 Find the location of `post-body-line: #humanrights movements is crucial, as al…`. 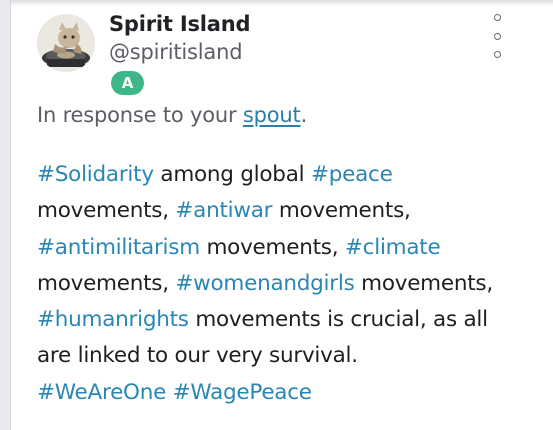

post-body-line: #humanrights movements is crucial, as al… is located at coordinates (287, 320).